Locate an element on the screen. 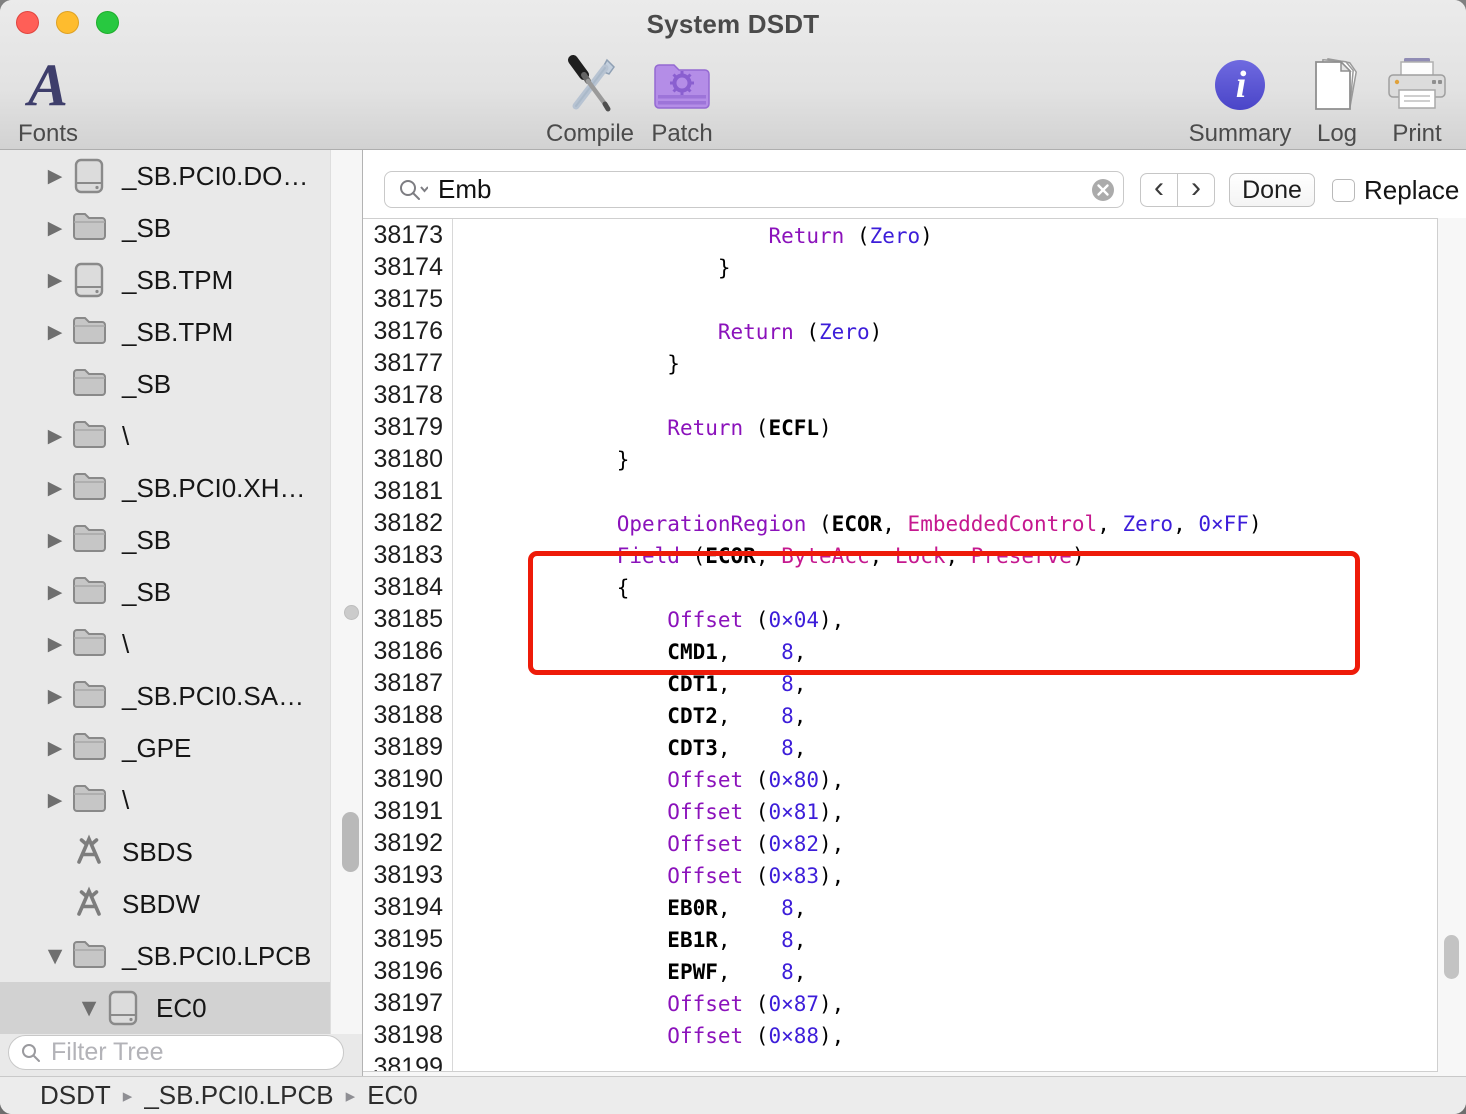 This screenshot has height=1114, width=1466. window-title: System DSDT is located at coordinates (733, 24).